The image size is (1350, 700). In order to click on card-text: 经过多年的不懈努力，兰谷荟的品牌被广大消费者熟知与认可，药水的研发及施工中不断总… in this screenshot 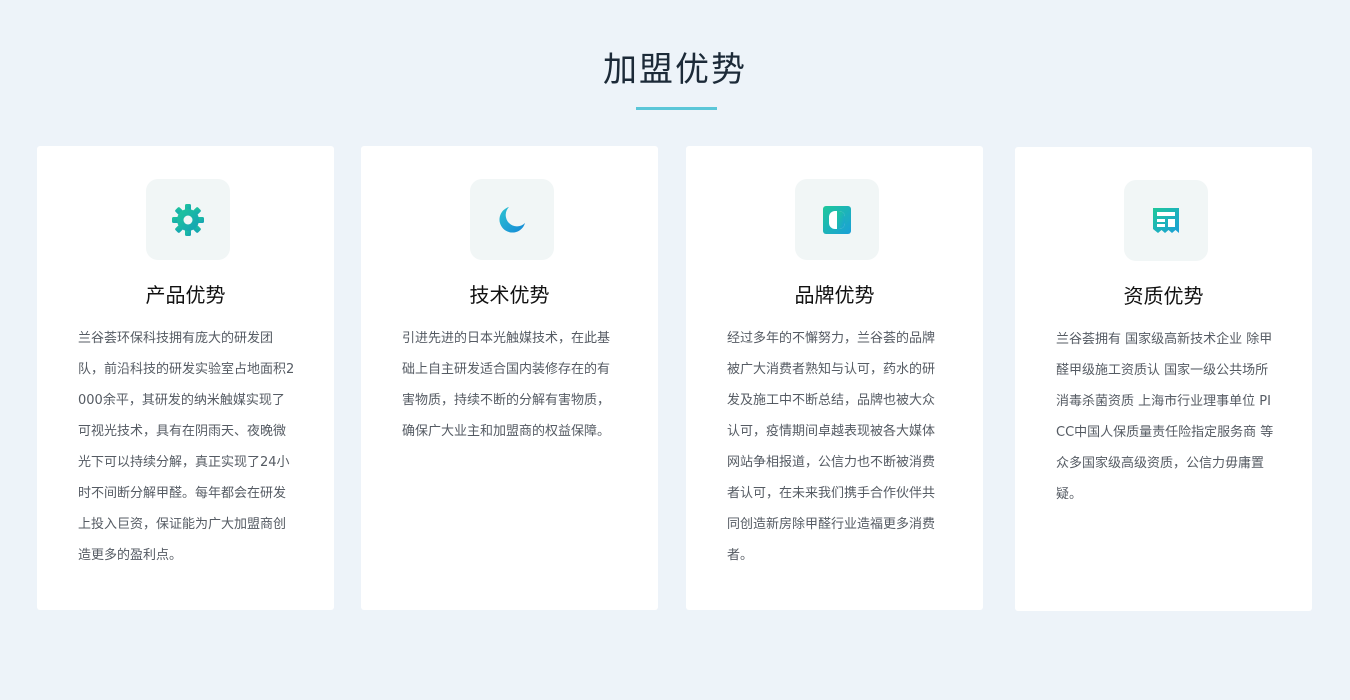, I will do `click(831, 447)`.